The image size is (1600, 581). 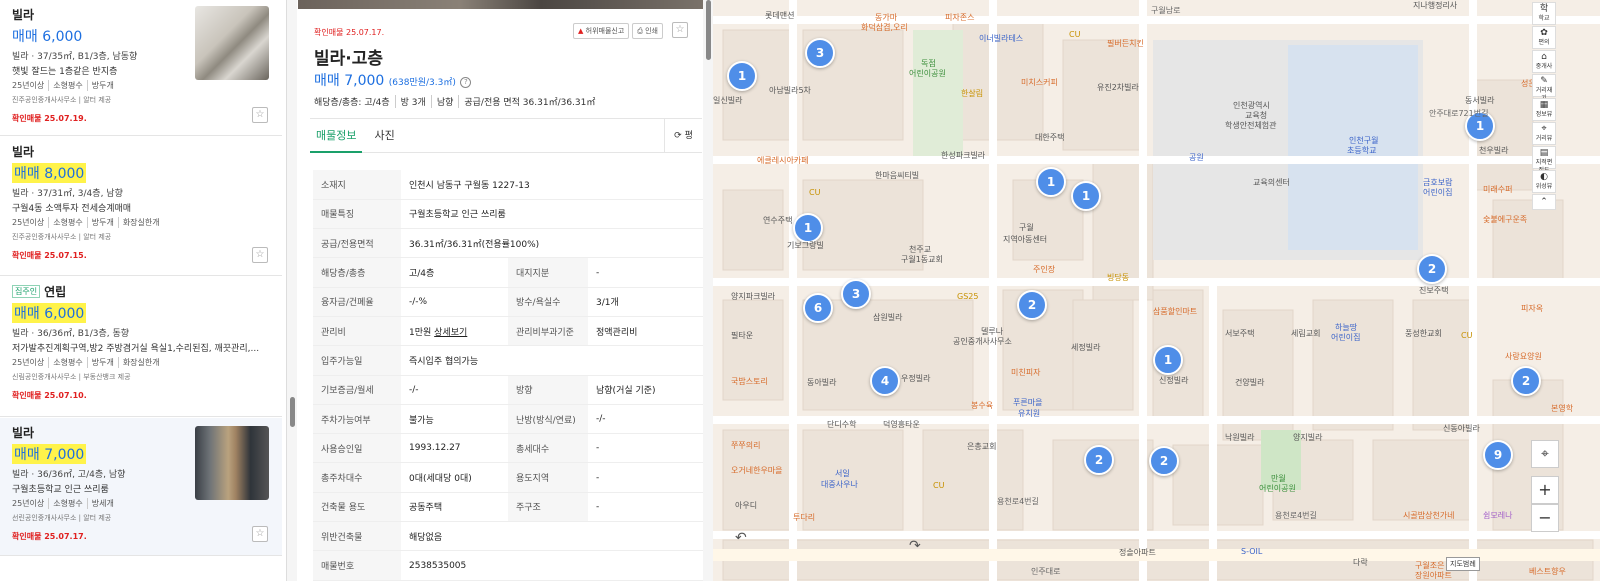 I want to click on tag: 방세개, so click(x=102, y=503).